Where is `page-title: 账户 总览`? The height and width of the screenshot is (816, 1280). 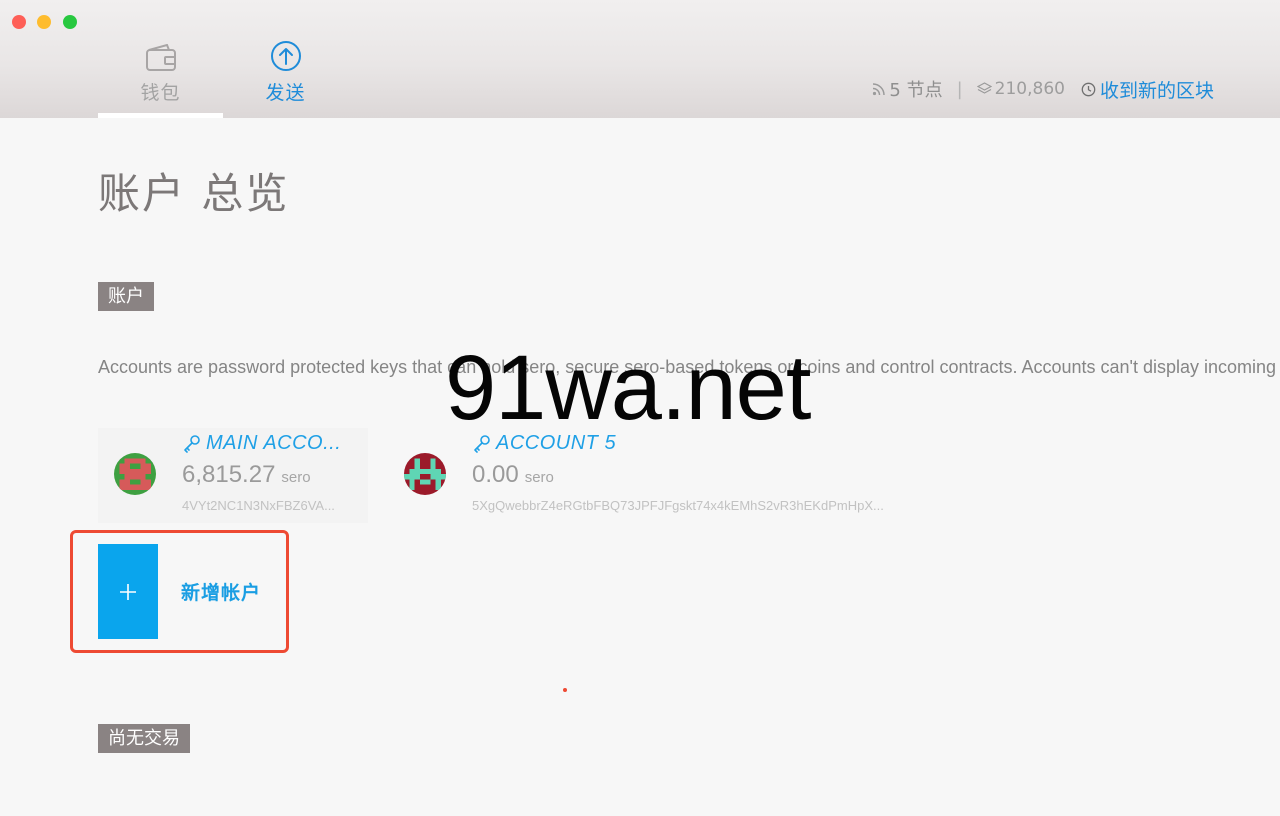 page-title: 账户 总览 is located at coordinates (194, 193).